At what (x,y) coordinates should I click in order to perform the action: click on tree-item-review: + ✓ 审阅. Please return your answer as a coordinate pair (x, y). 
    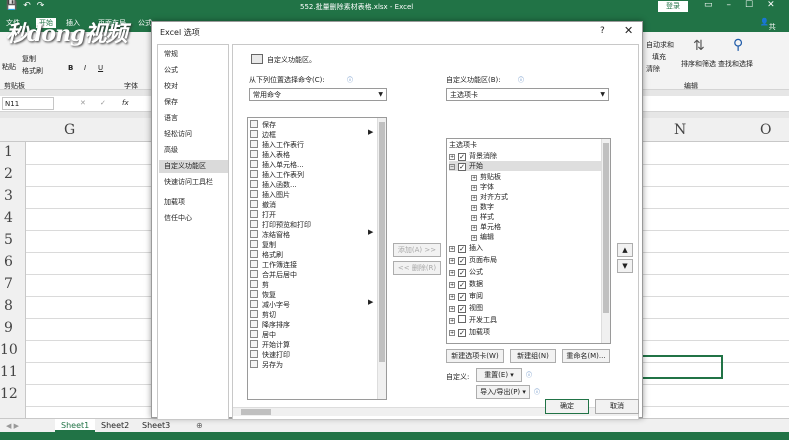
    Looking at the image, I should click on (466, 296).